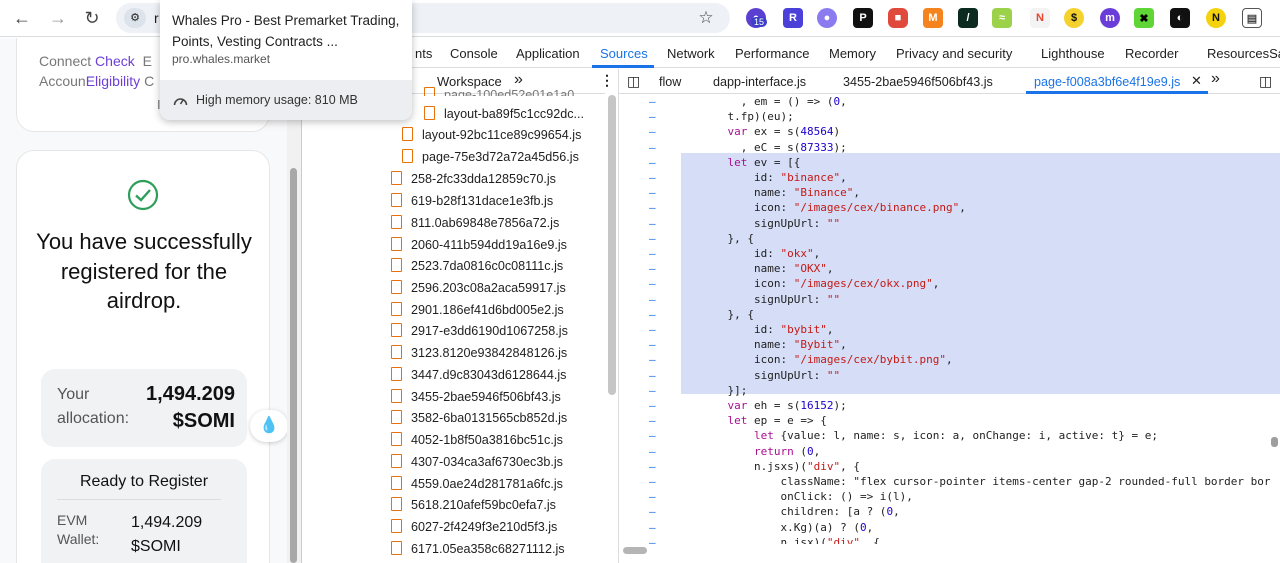 The width and height of the screenshot is (1280, 563). Describe the element at coordinates (1073, 53) in the screenshot. I see `tab-lighthouse: Lighthouse` at that location.